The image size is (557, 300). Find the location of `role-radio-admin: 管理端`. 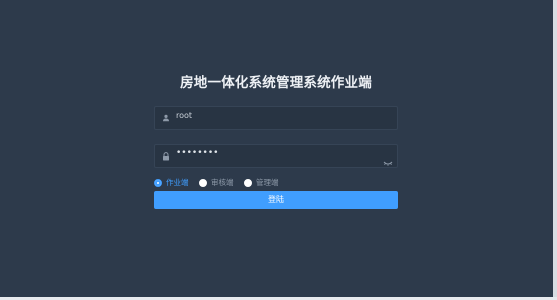

role-radio-admin: 管理端 is located at coordinates (261, 182).